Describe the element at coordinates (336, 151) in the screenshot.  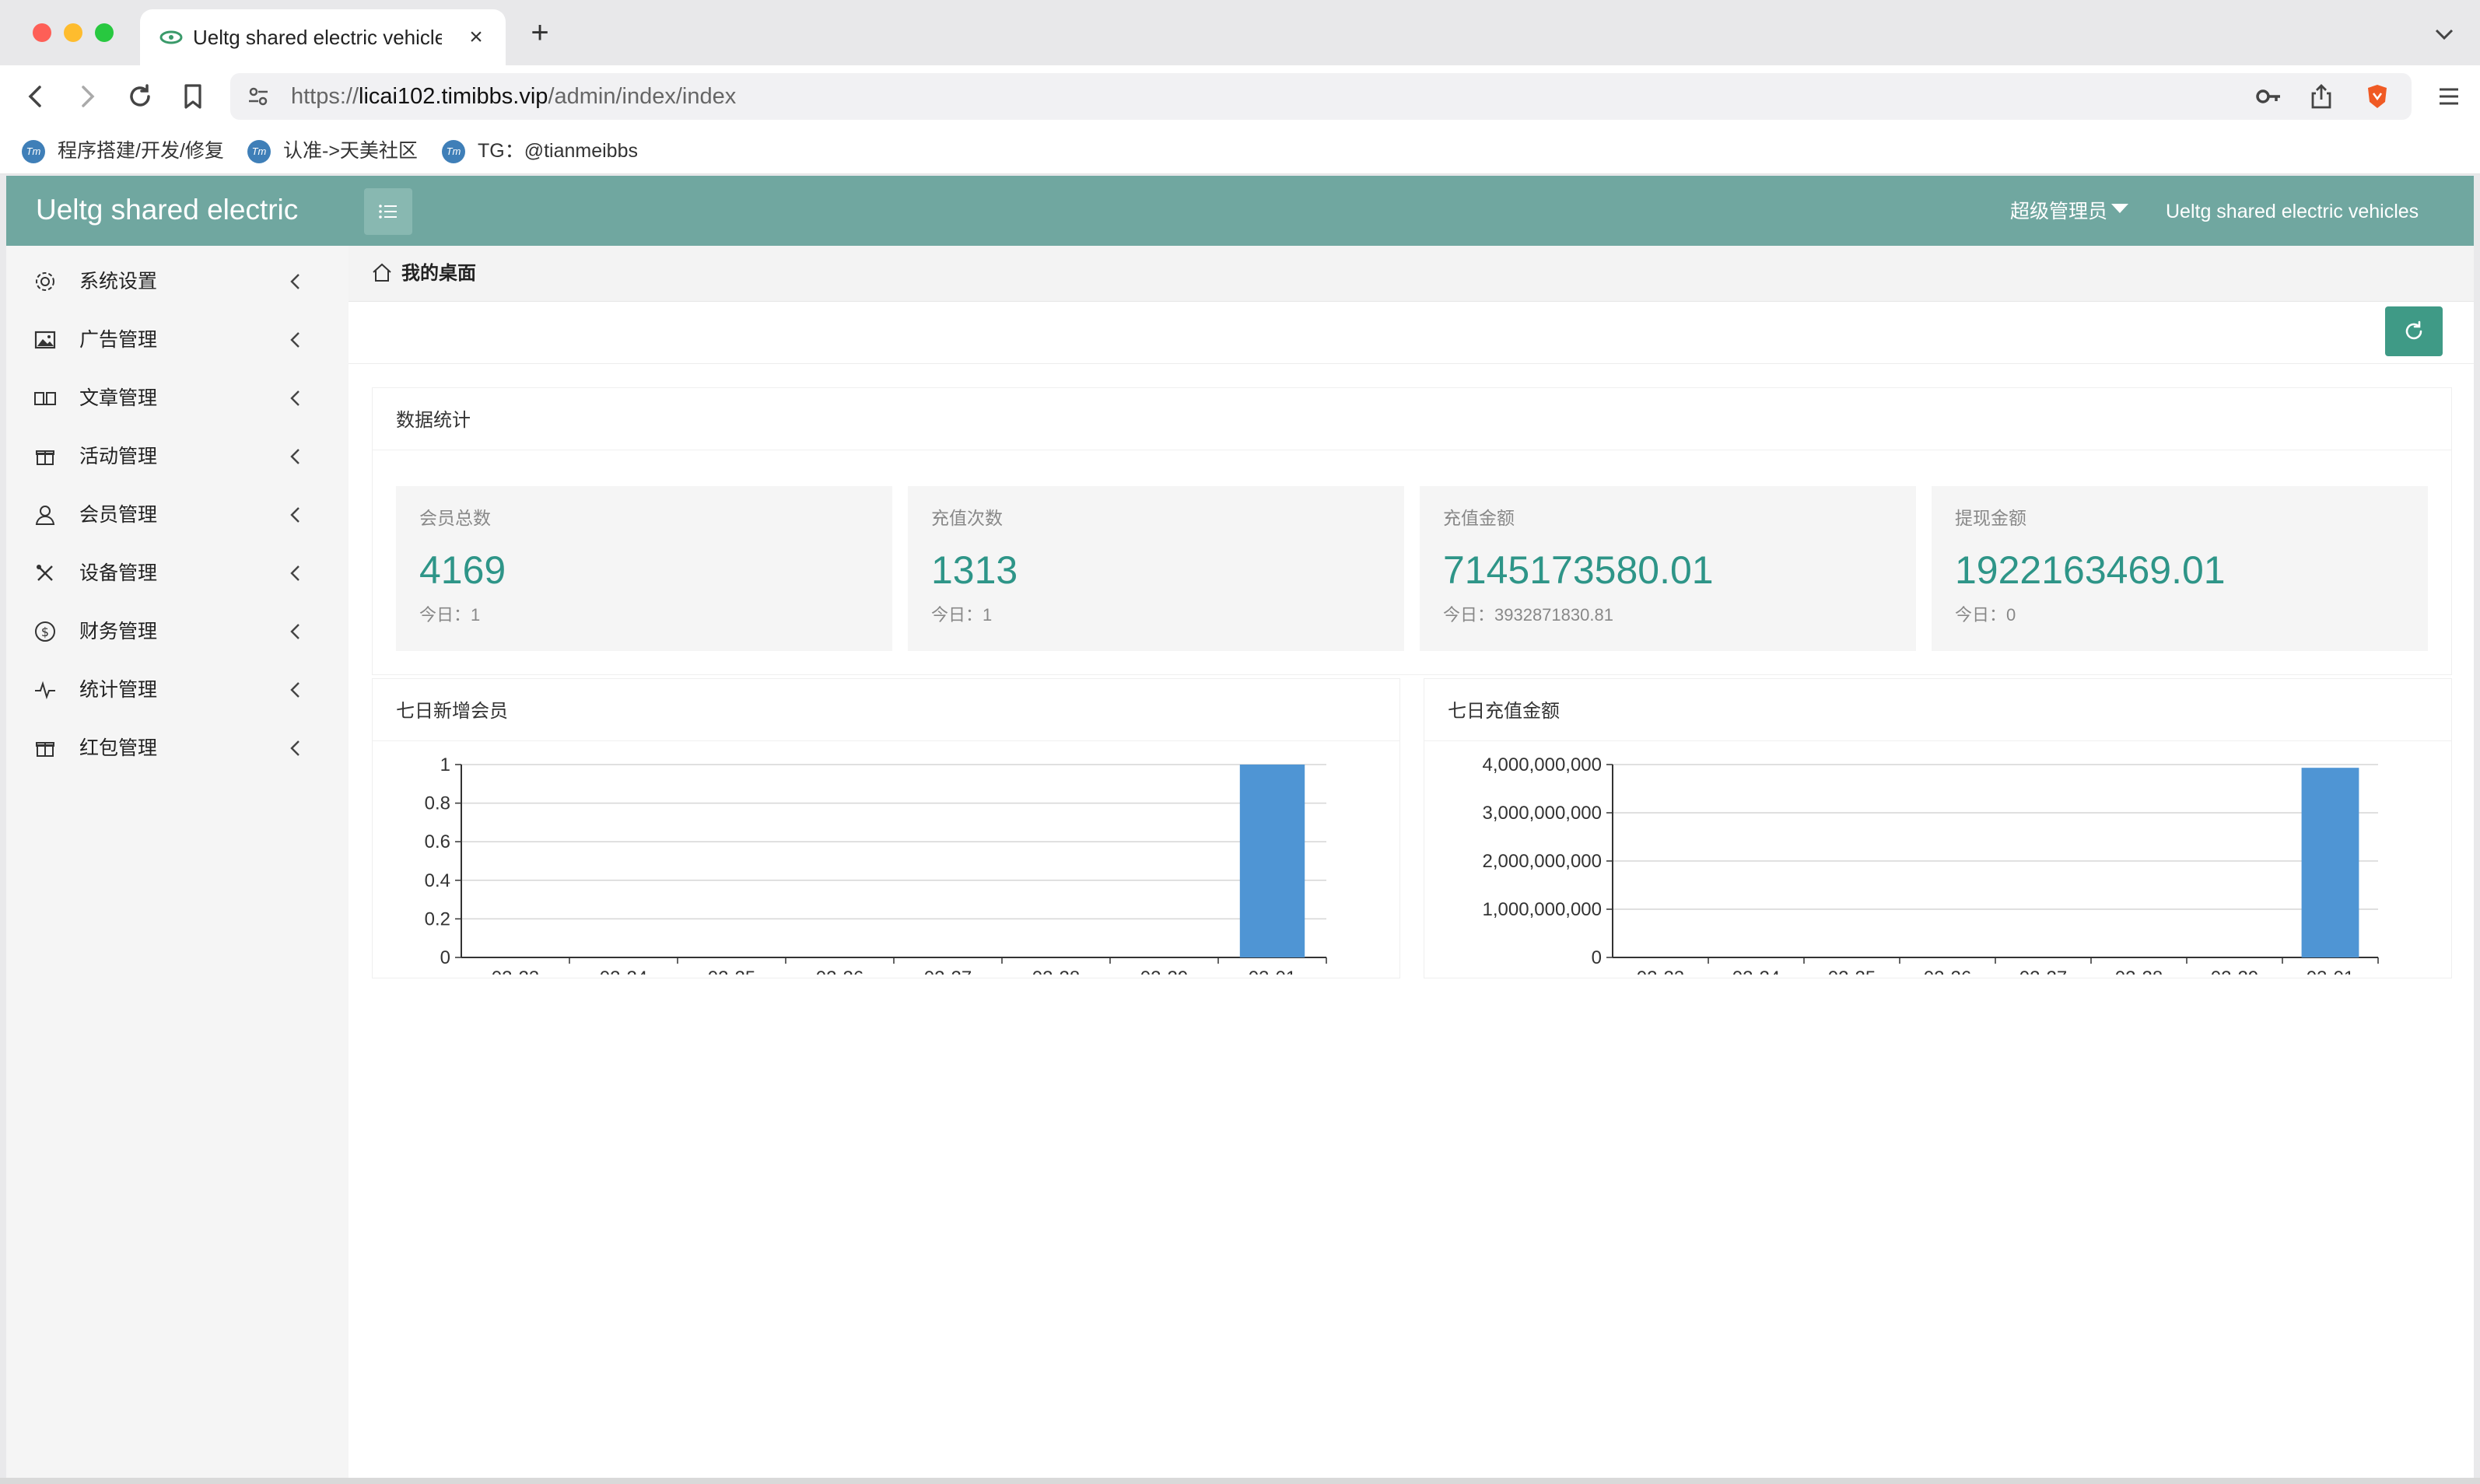
I see `bookmark-item: Tm 认准->天美社区` at that location.